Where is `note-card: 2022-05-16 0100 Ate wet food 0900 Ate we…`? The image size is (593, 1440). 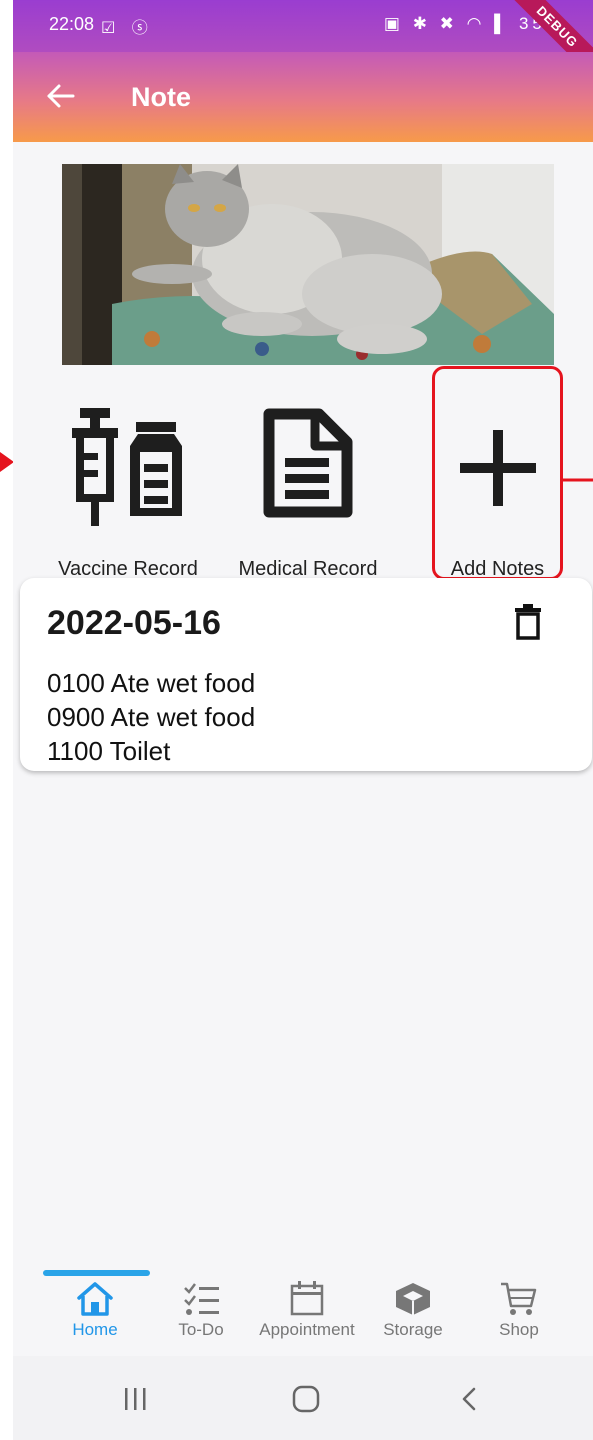 note-card: 2022-05-16 0100 Ate wet food 0900 Ate we… is located at coordinates (306, 674).